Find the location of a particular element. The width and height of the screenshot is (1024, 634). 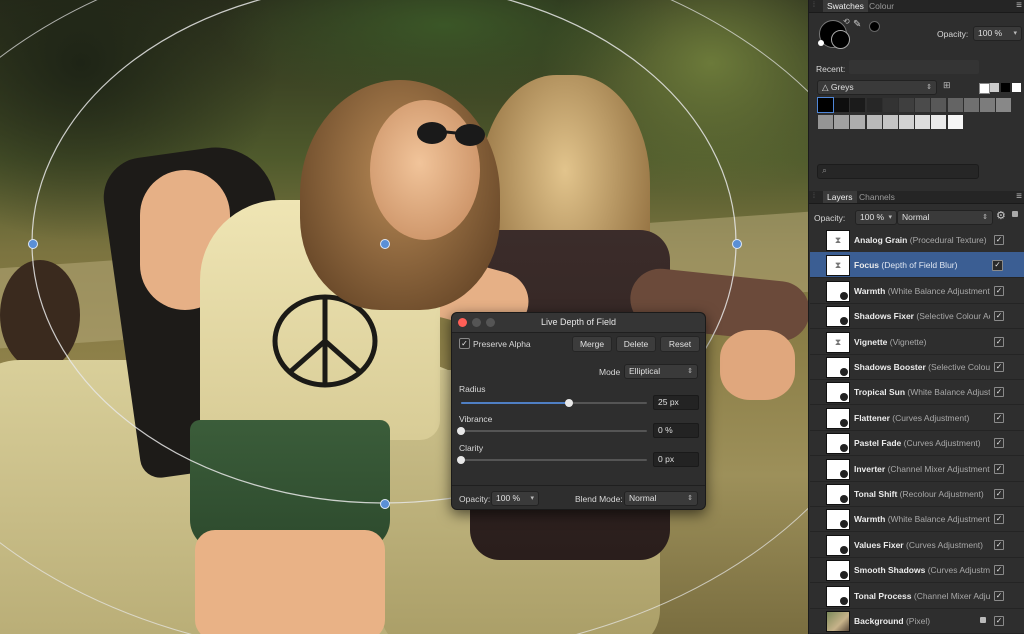

gear-icon: ⚙ is located at coordinates (1001, 215).